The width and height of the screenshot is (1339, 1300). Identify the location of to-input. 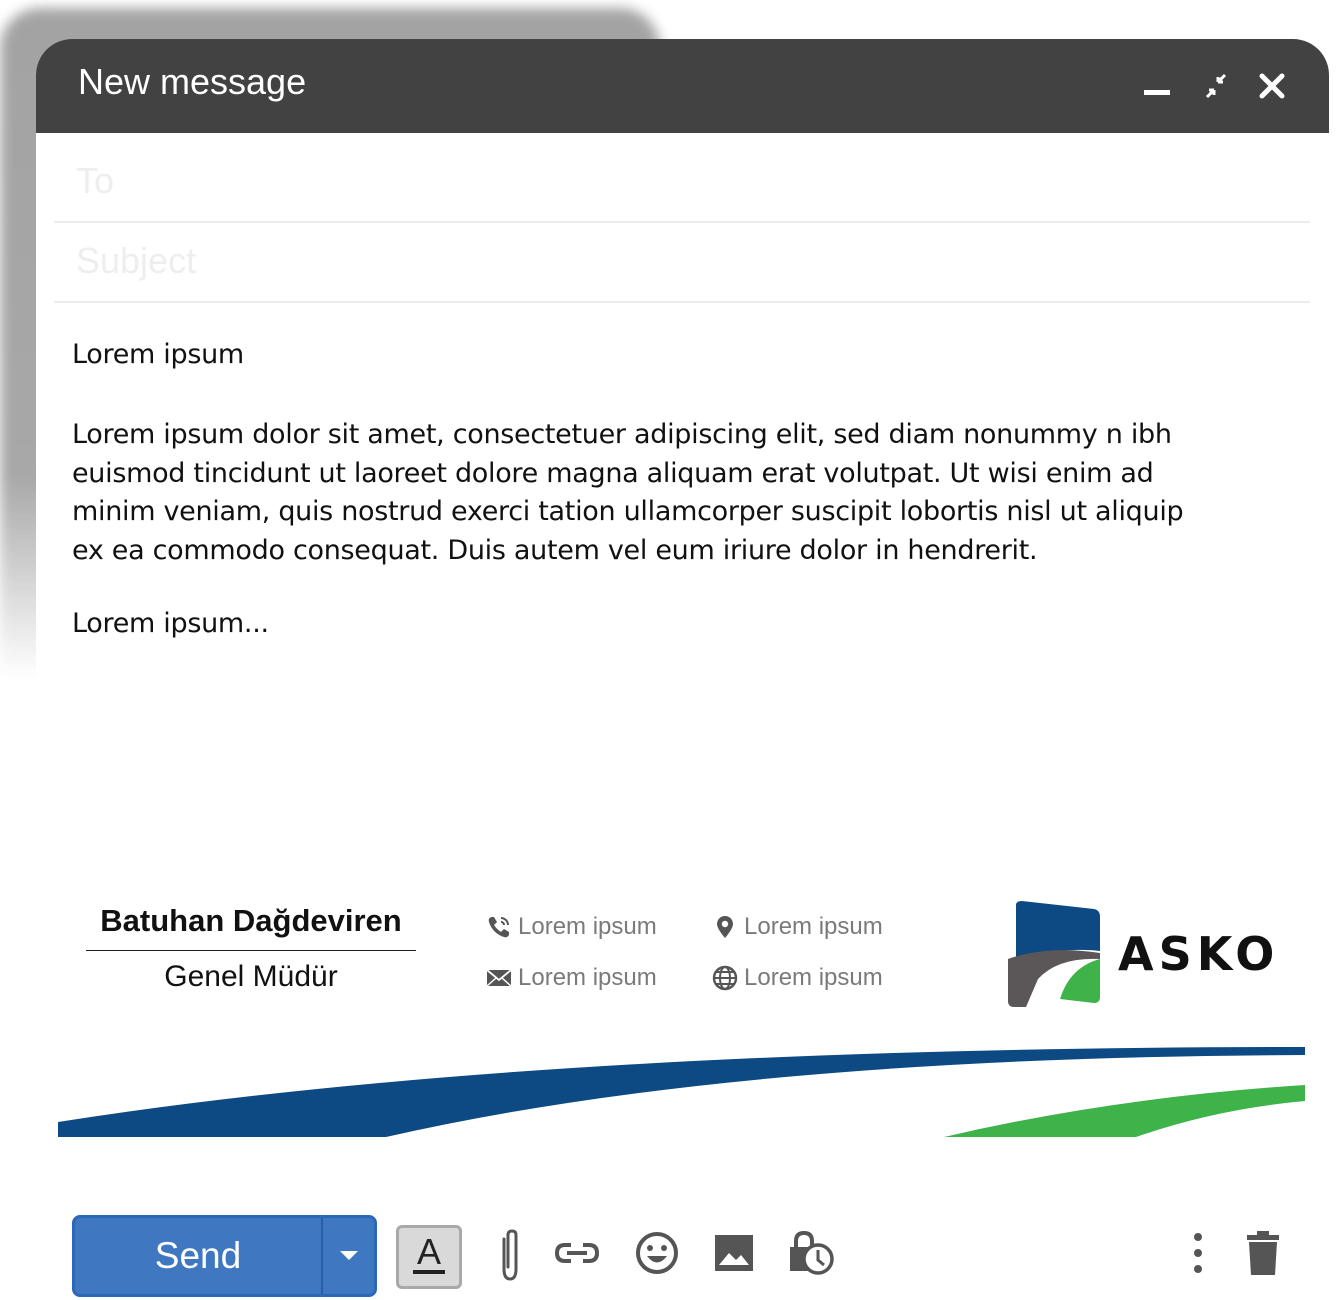
(676, 181).